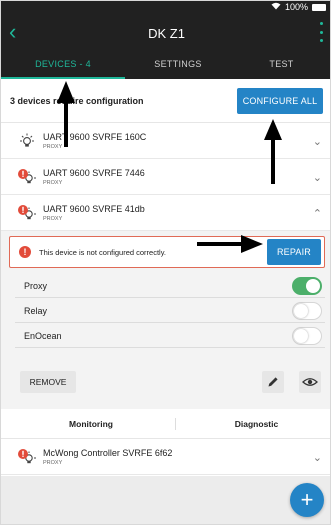 This screenshot has width=331, height=525. I want to click on device-row: McWong Controller SVRFE 6f62 PROXY ⌄, so click(165, 457).